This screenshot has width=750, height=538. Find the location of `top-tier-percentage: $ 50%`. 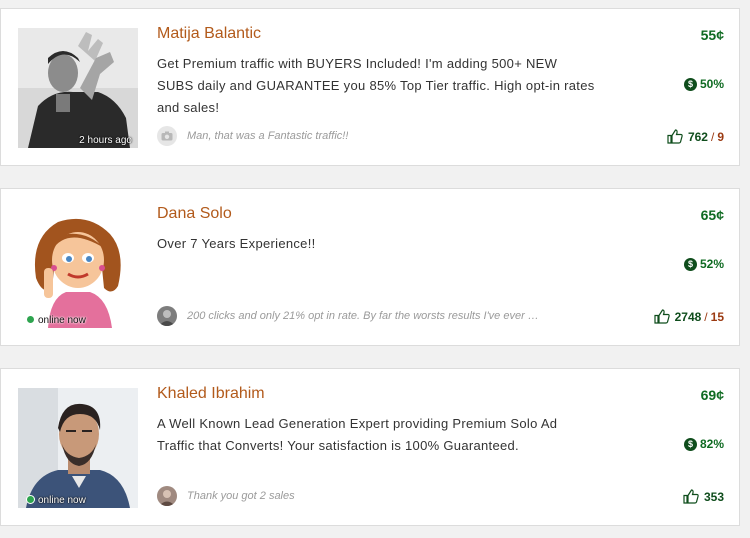

top-tier-percentage: $ 50% is located at coordinates (703, 84).